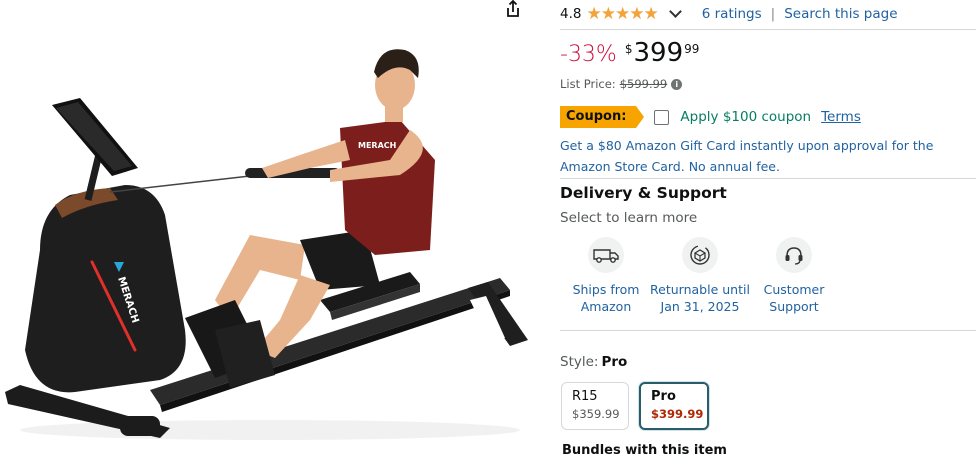  Describe the element at coordinates (692, 49) in the screenshot. I see `price-fraction: 99` at that location.